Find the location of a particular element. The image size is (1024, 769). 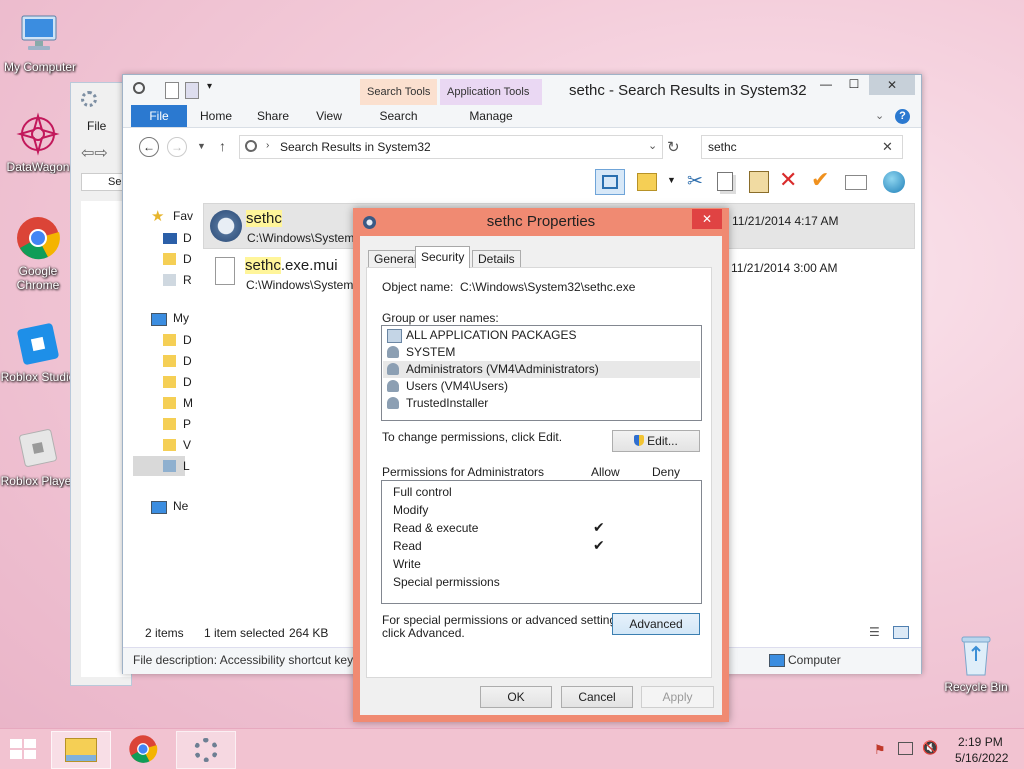

nav-network: Ne is located at coordinates (180, 506).